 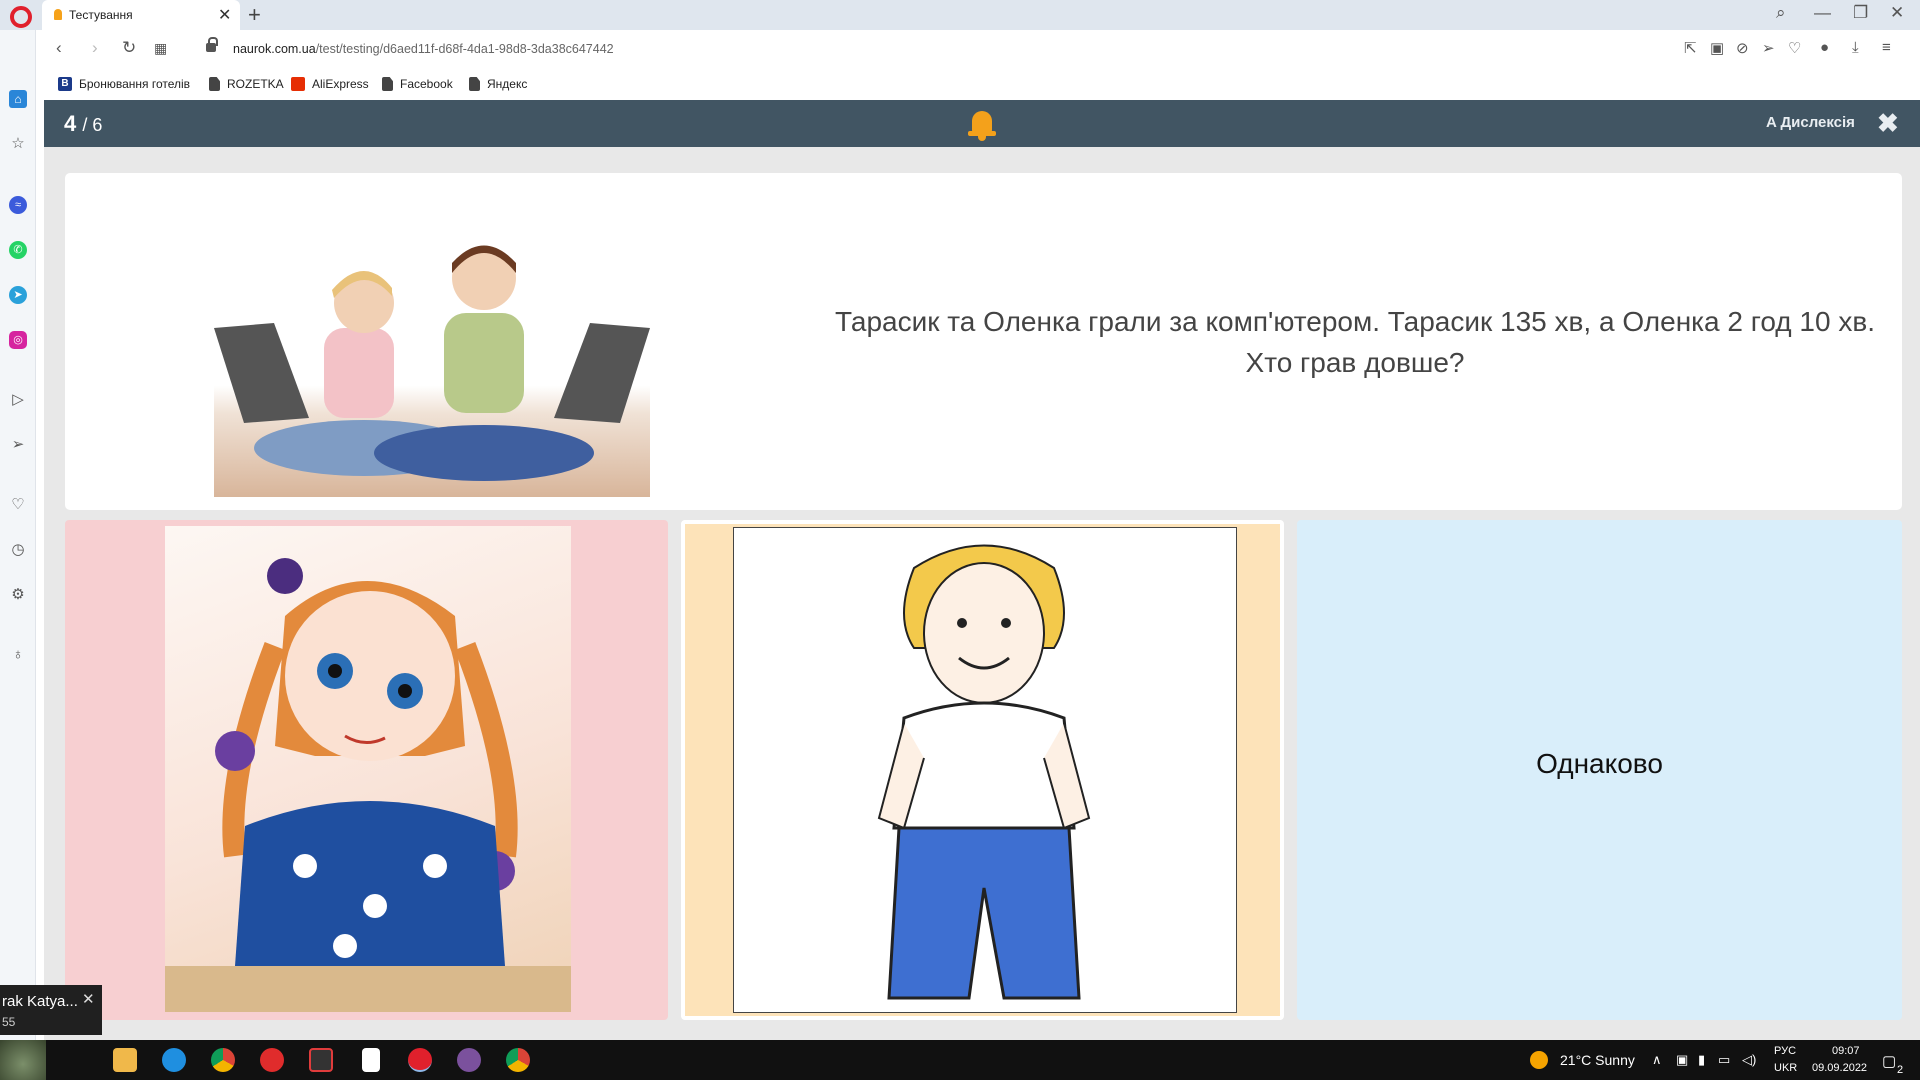 I want to click on edge-icon, so click(x=174, y=1060).